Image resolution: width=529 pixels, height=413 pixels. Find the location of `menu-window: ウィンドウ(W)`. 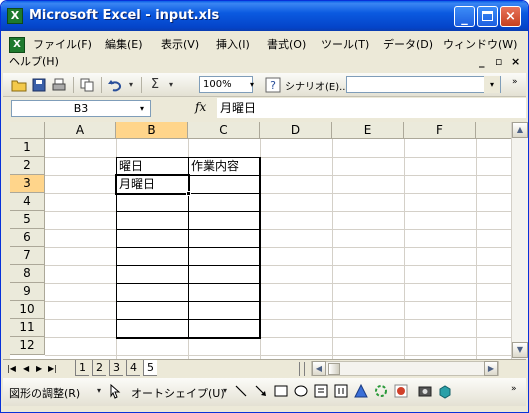

menu-window: ウィンドウ(W) is located at coordinates (480, 45).